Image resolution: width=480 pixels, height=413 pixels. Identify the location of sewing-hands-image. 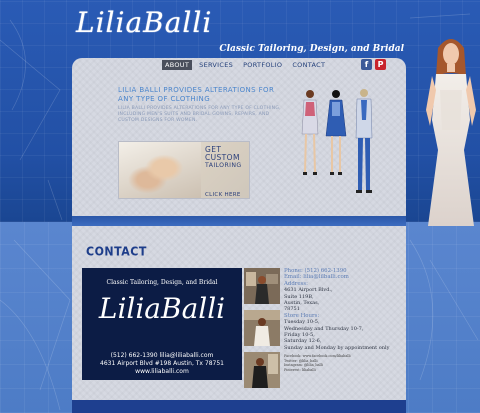
(160, 170).